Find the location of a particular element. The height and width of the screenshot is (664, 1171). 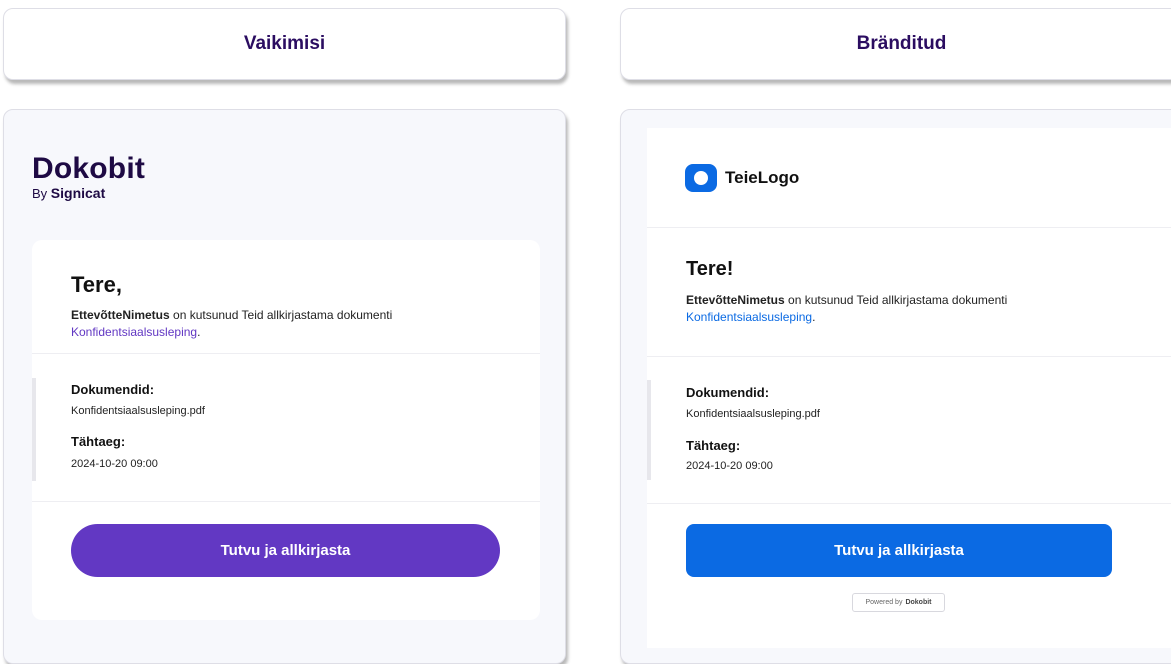

logo-signicat-text: Signicat is located at coordinates (78, 193).